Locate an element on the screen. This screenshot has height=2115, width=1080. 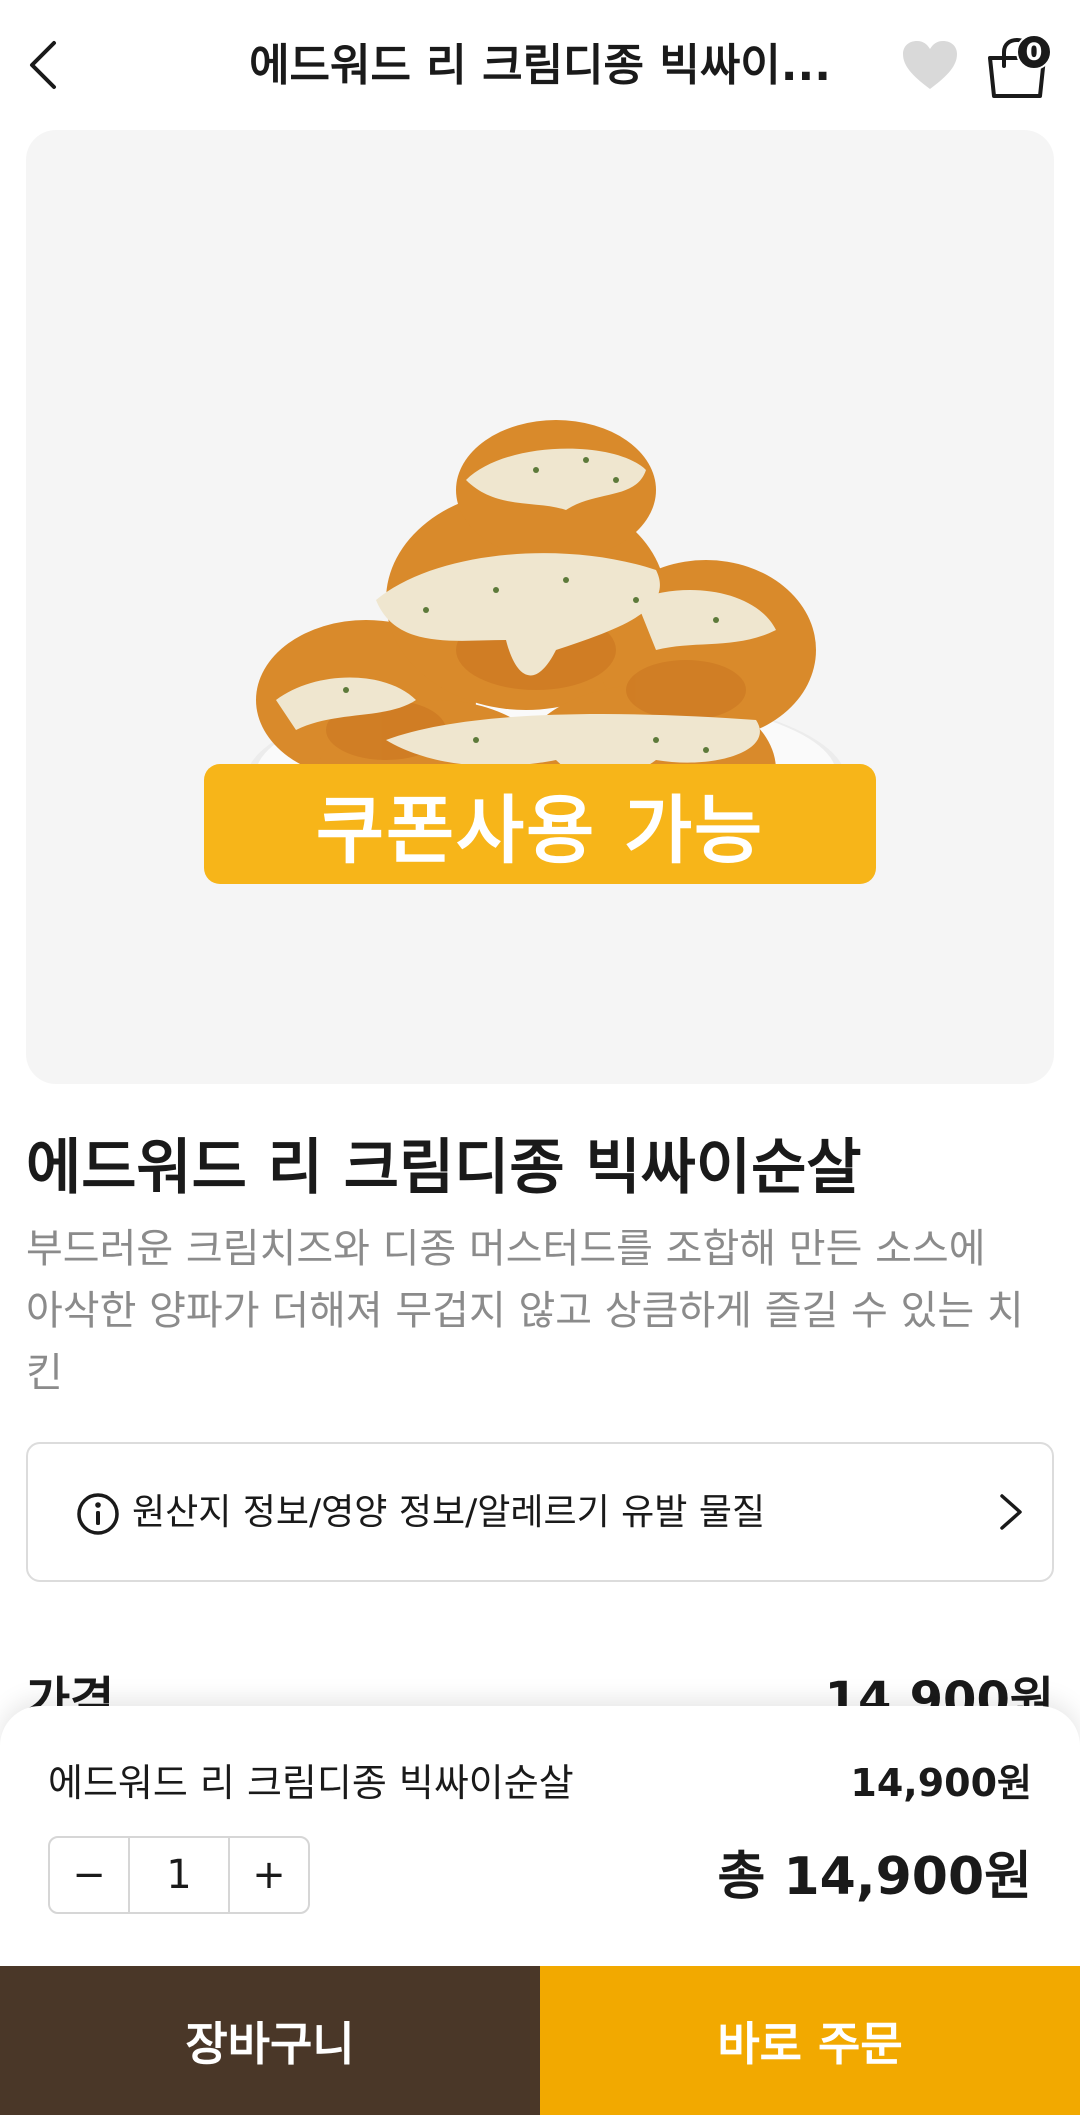
heart-icon is located at coordinates (930, 65).